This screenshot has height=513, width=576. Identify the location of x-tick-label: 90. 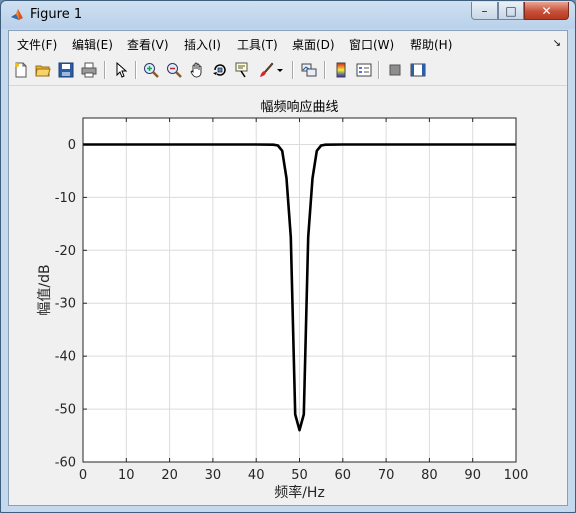
(472, 475).